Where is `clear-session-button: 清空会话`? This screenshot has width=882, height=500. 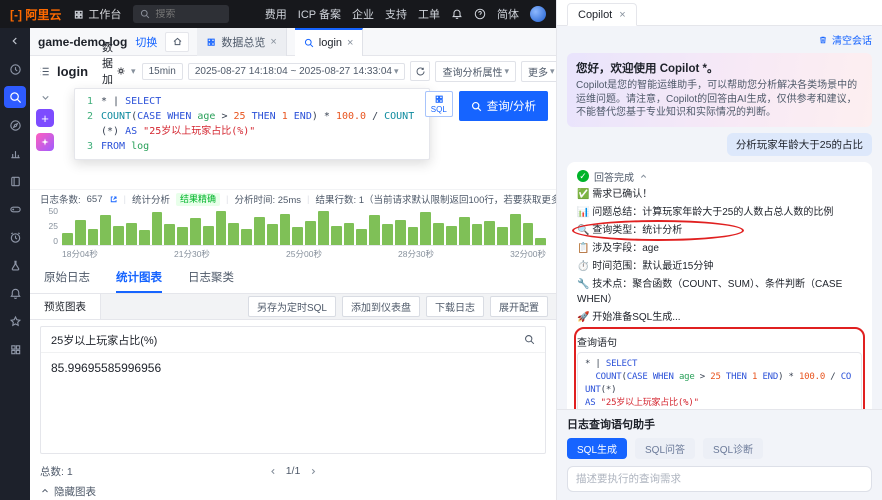
clear-session-button: 清空会话 is located at coordinates (719, 39).